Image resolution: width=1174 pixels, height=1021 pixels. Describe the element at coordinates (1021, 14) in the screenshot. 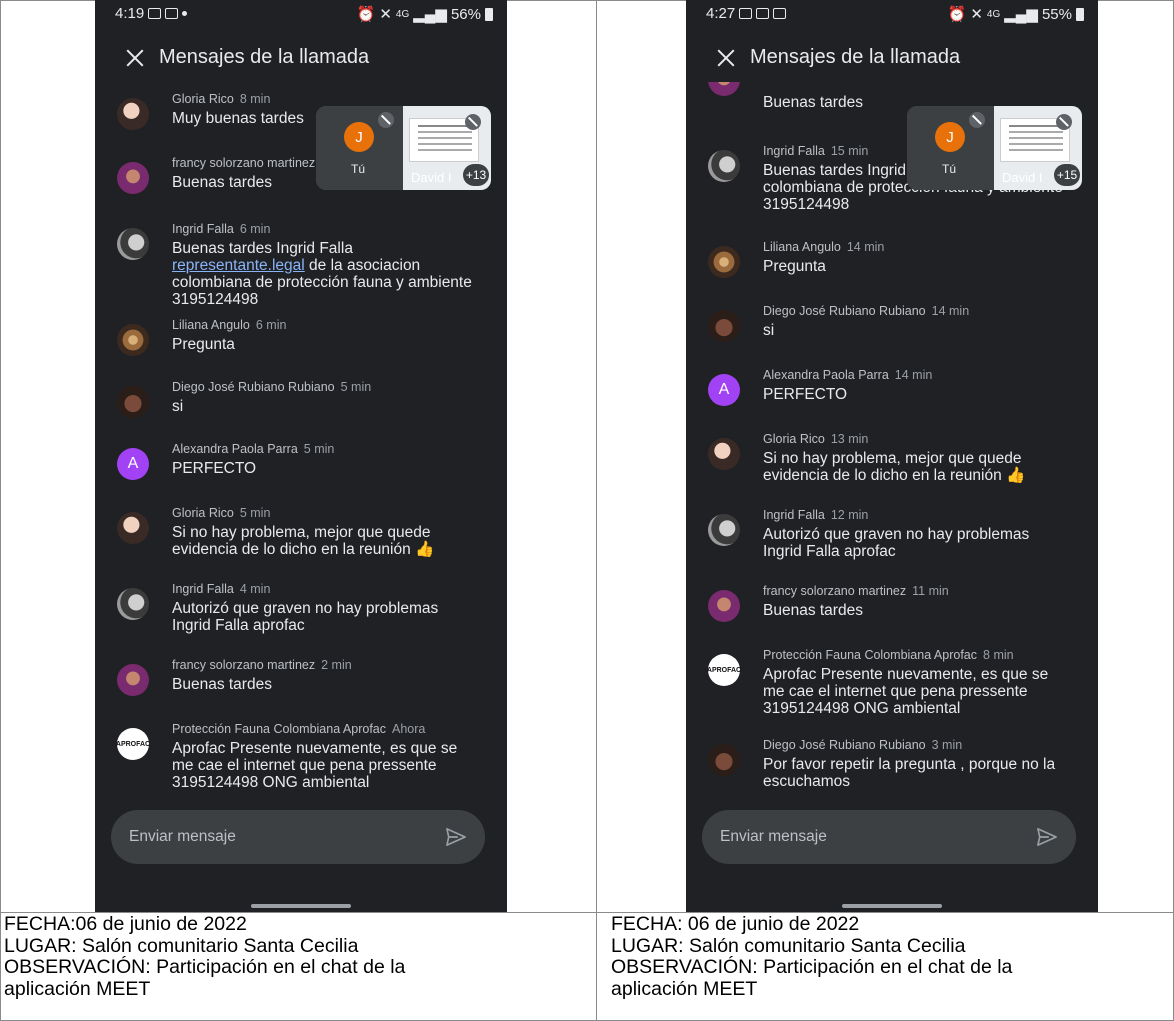

I see `signal-icon: ▂▄▆` at that location.